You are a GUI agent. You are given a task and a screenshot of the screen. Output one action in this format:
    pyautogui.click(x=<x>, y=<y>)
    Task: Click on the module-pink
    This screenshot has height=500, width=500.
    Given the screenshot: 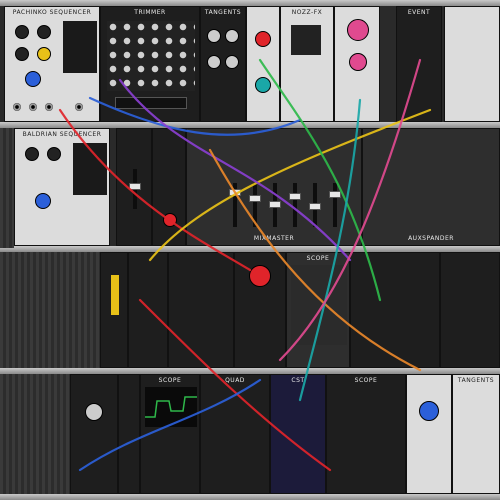 What is the action you would take?
    pyautogui.click(x=357, y=64)
    